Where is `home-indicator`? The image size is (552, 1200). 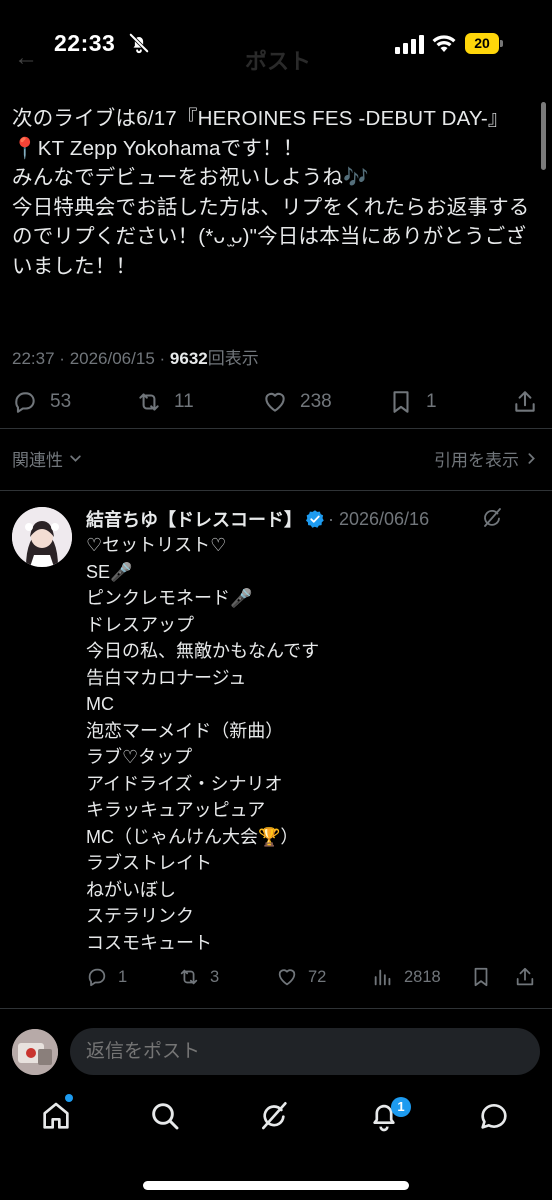
home-indicator is located at coordinates (276, 1185).